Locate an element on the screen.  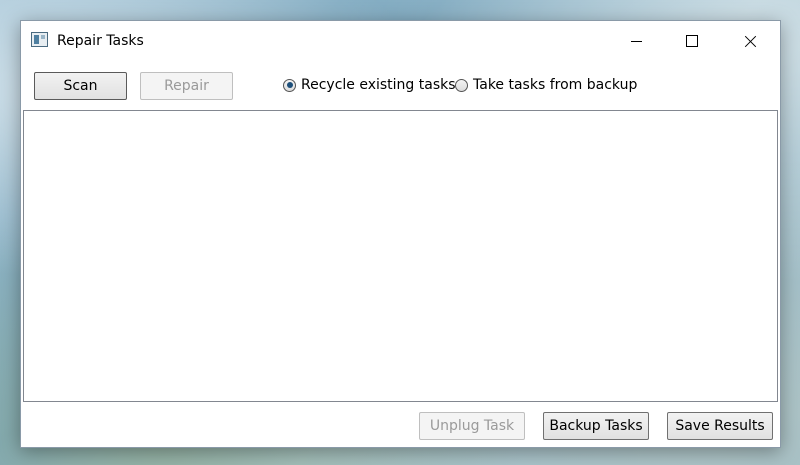
radio-recycle-indicator is located at coordinates (289, 85).